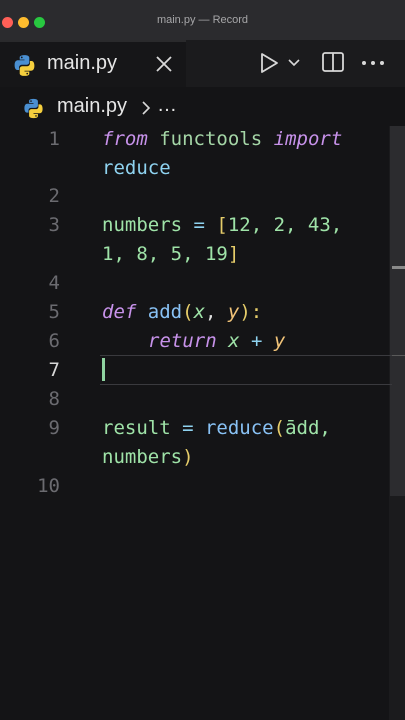 The height and width of the screenshot is (720, 405). I want to click on close-icon, so click(164, 64).